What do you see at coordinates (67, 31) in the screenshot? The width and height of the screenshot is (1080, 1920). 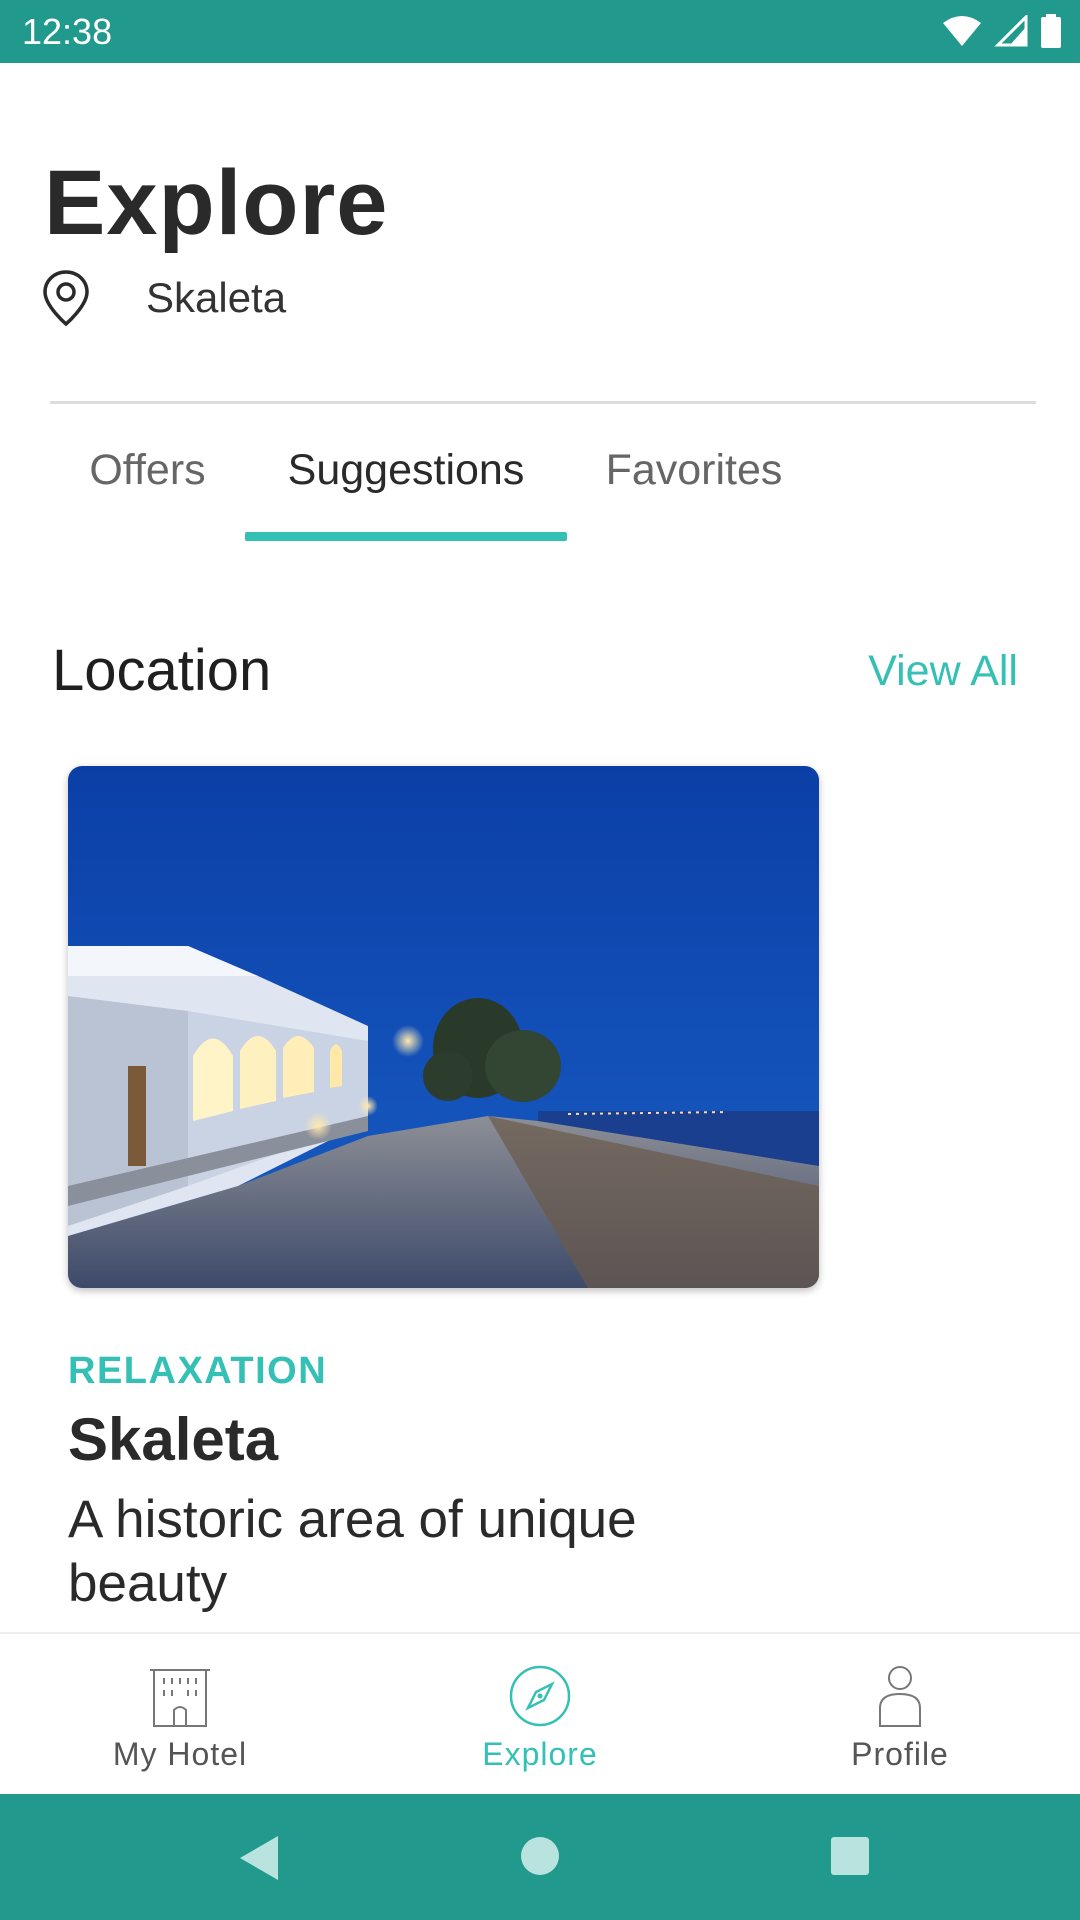 I see `status-time: 12:38` at bounding box center [67, 31].